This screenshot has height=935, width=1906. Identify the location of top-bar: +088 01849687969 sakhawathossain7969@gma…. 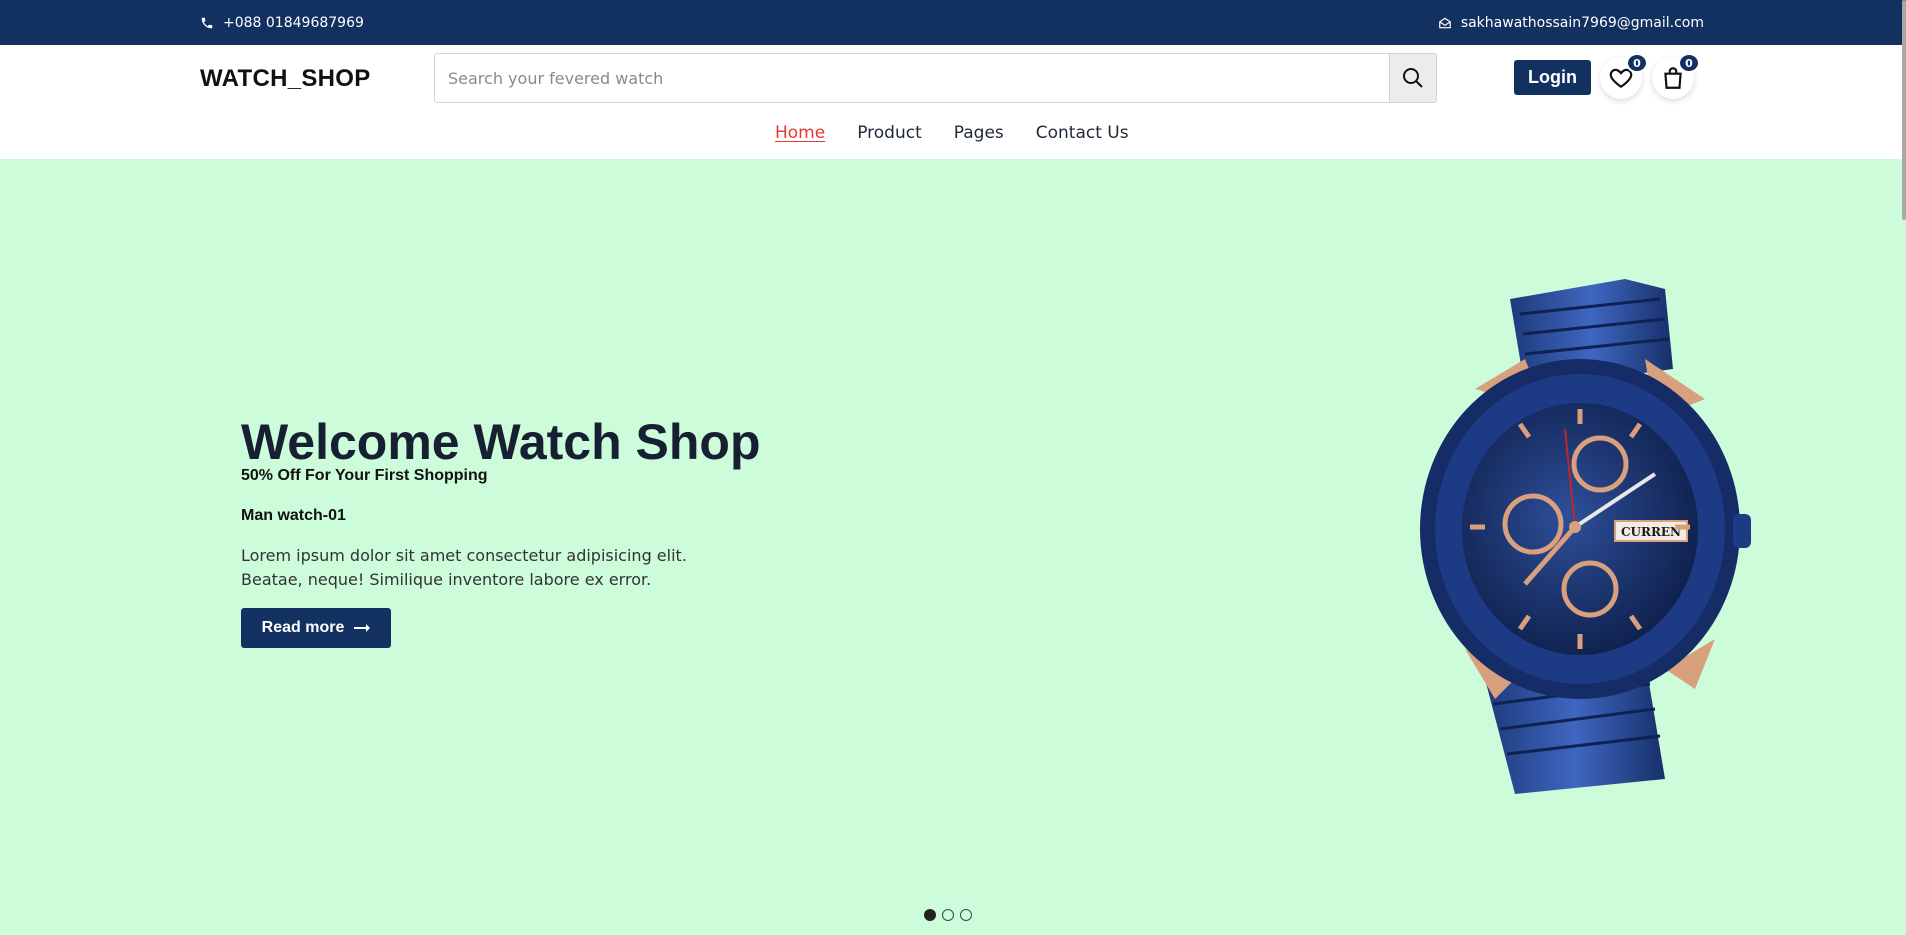
(953, 22).